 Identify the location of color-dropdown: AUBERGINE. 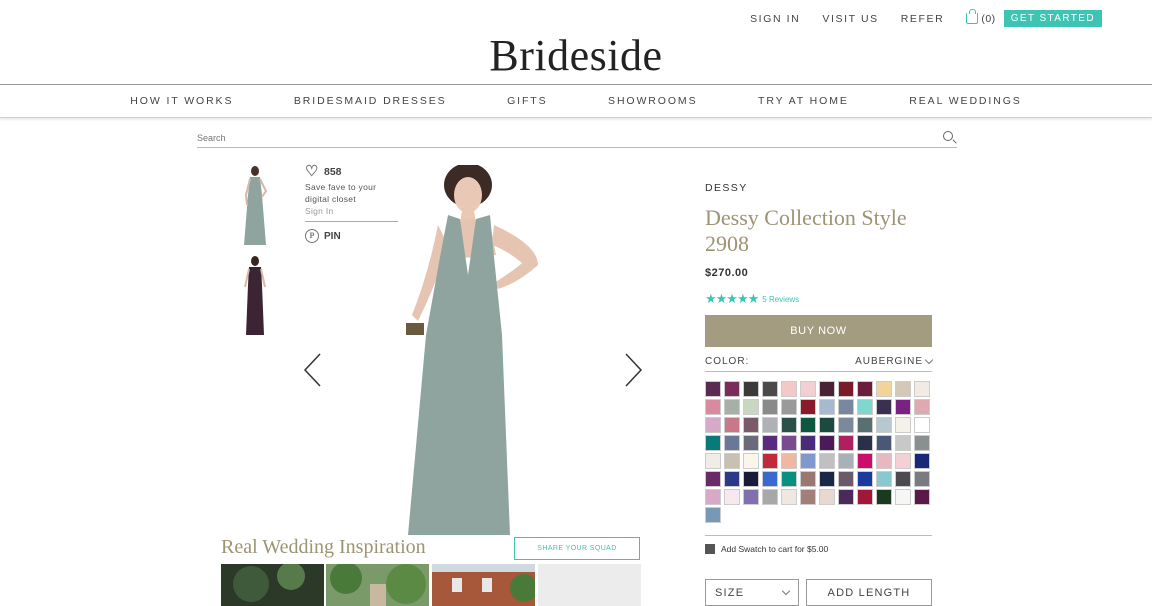
(894, 361).